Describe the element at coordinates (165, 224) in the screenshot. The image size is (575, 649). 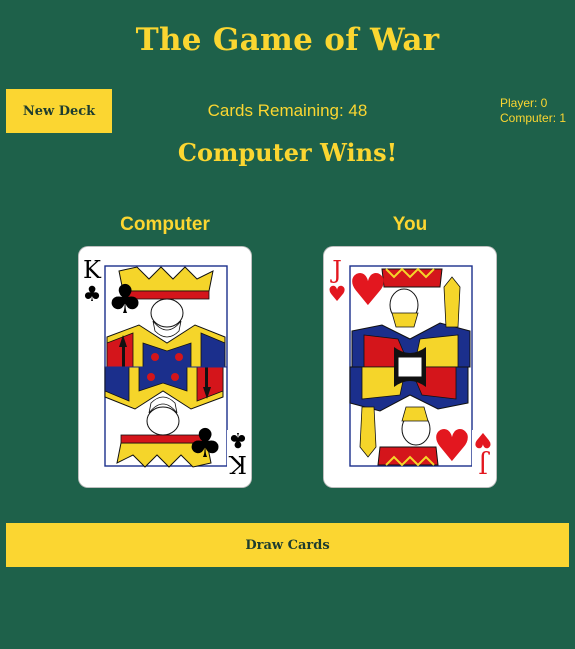
I see `computer-label: Computer` at that location.